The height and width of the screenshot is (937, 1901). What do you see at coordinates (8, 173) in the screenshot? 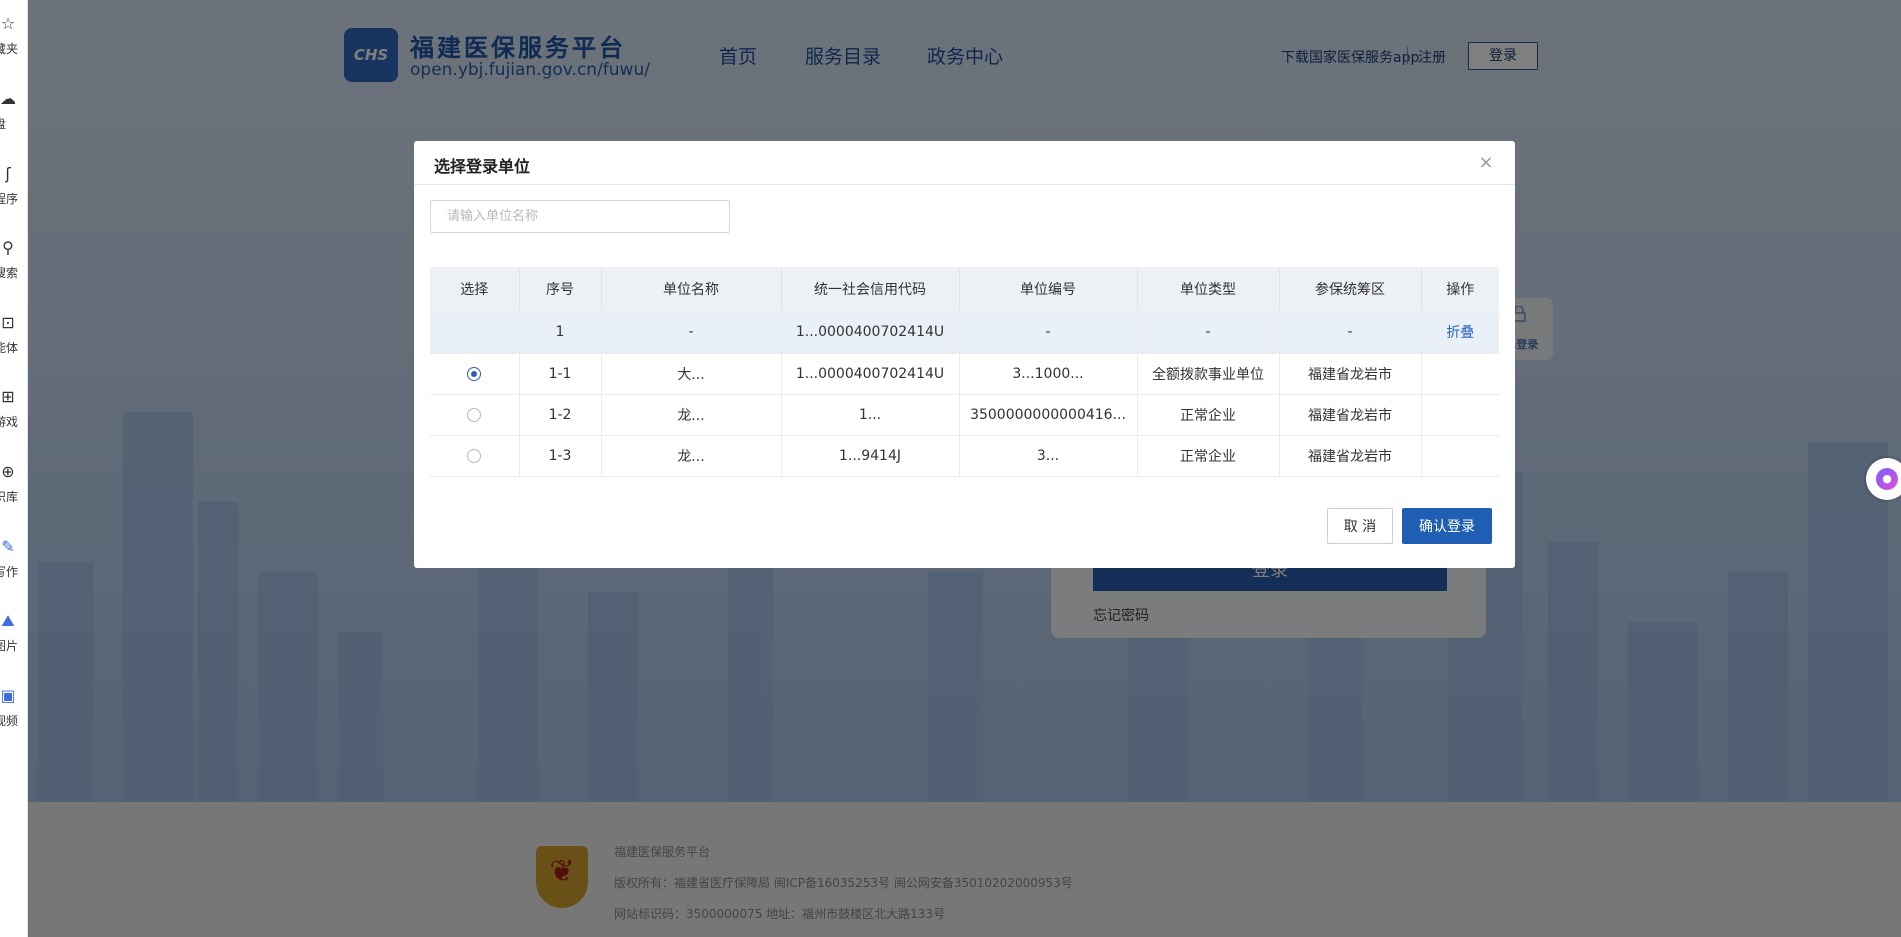
I see `mini-program-icon: ʃ` at bounding box center [8, 173].